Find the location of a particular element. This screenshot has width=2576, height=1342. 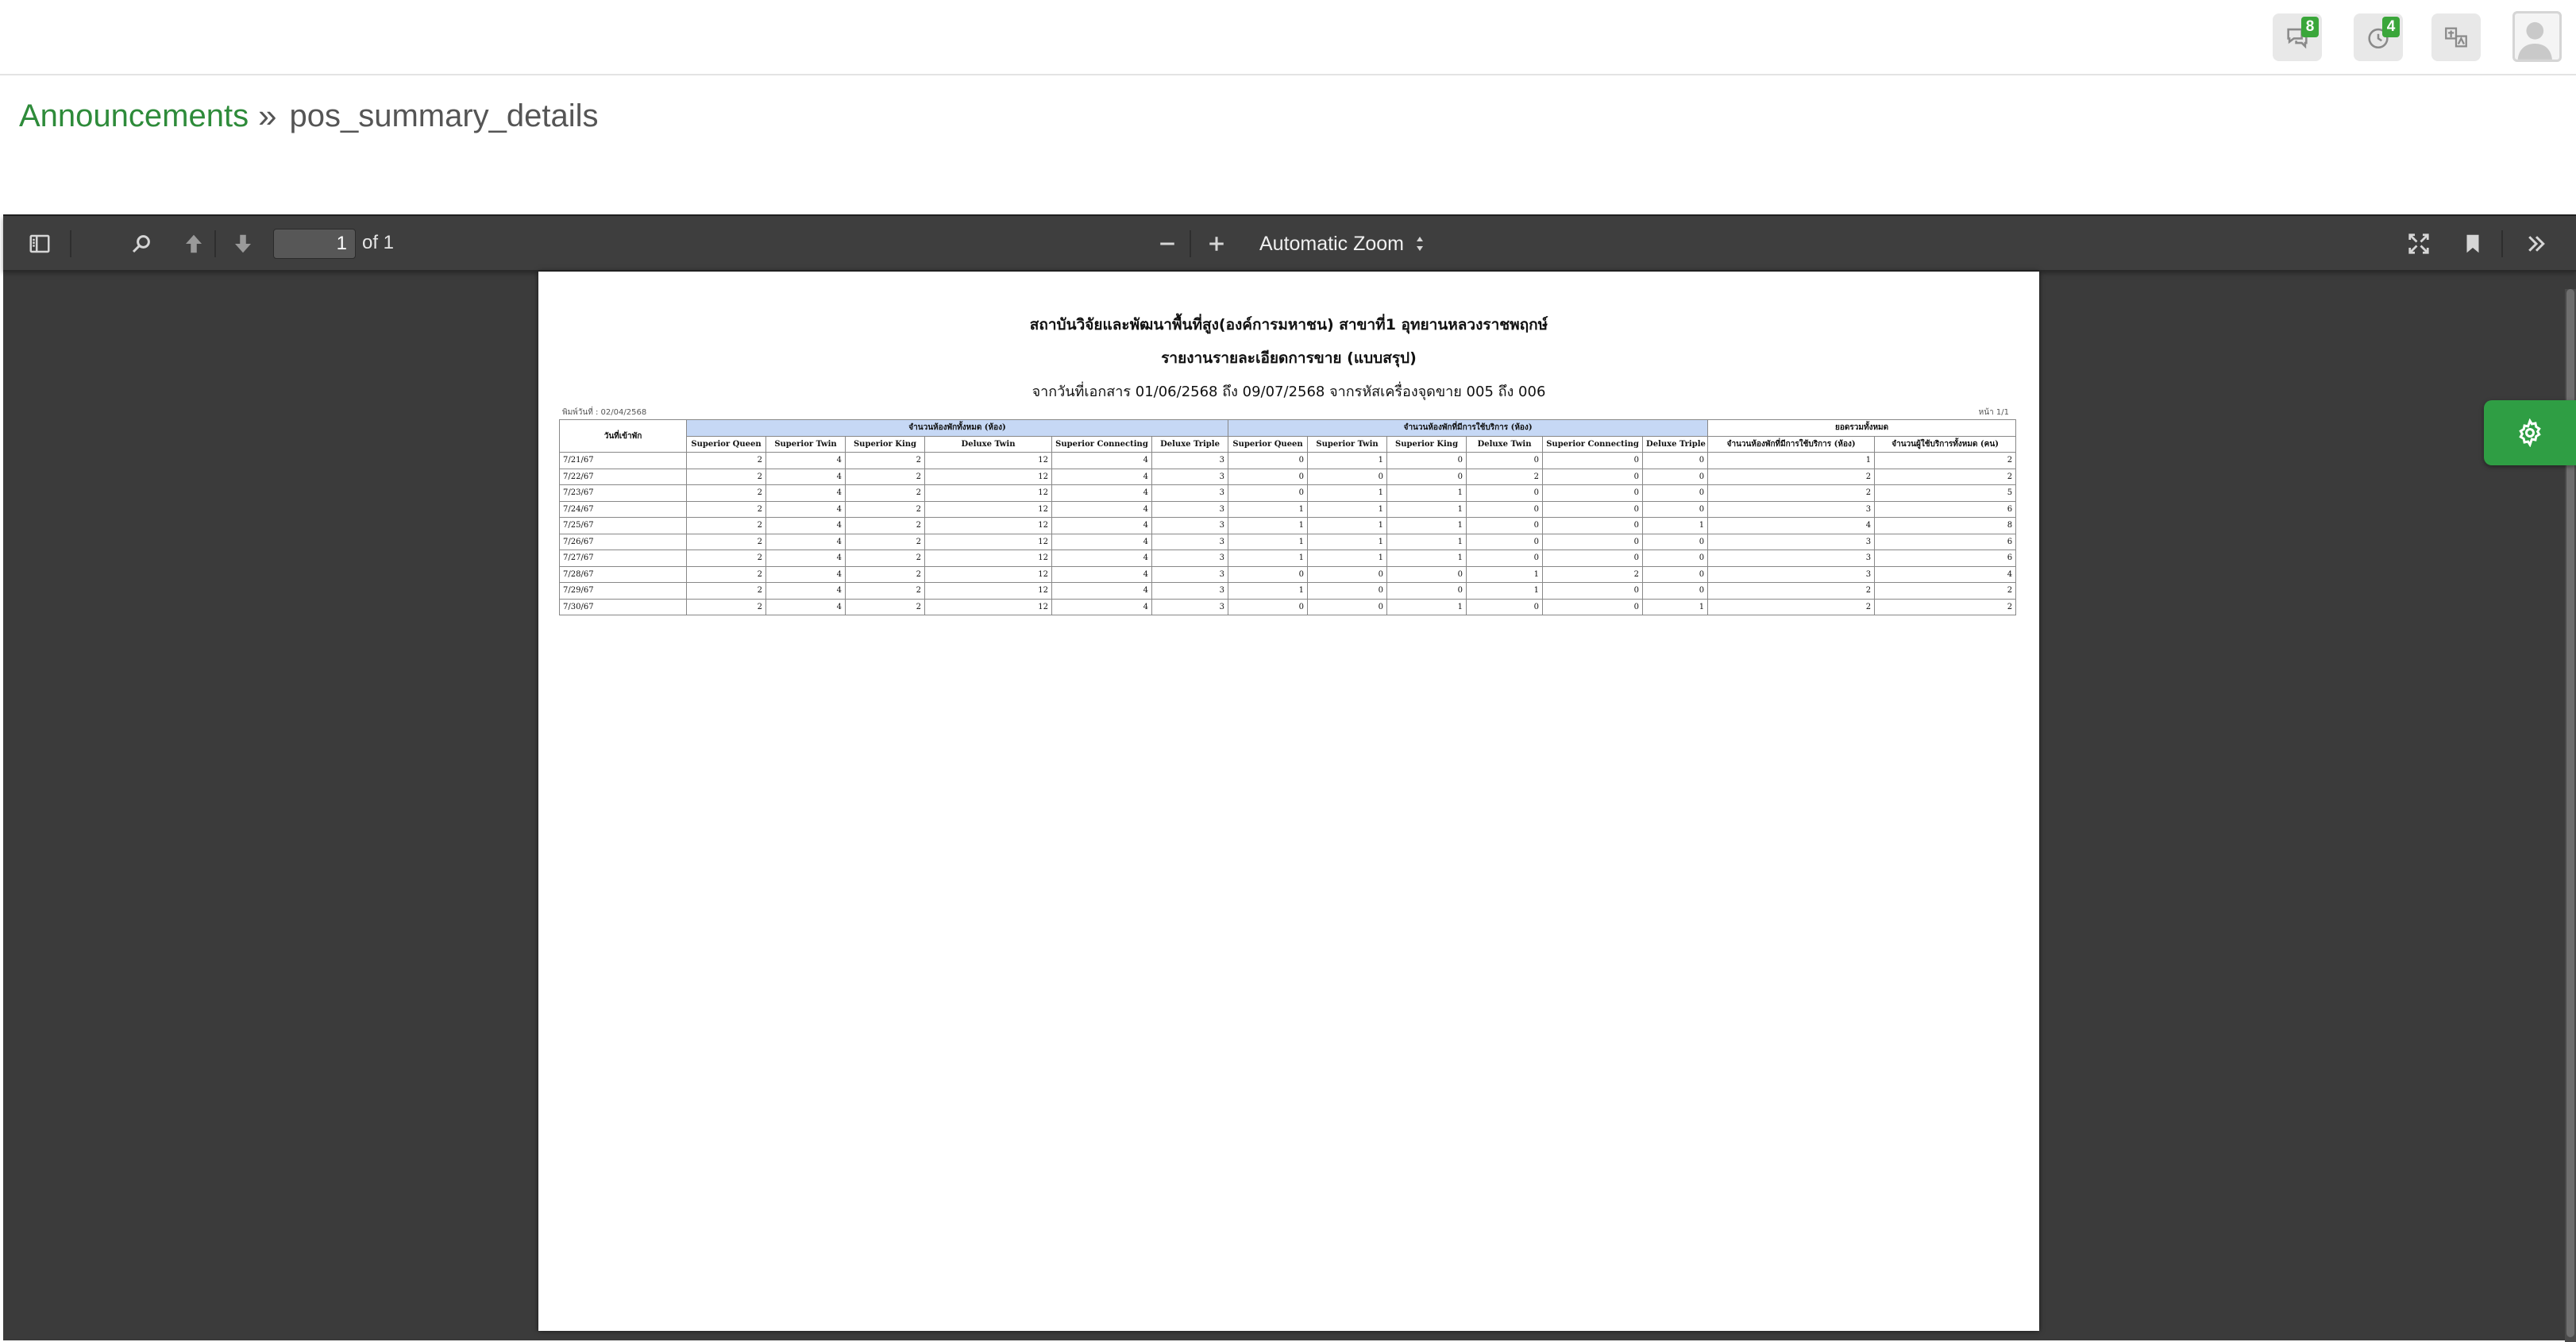

bookmark-icon is located at coordinates (2472, 243).